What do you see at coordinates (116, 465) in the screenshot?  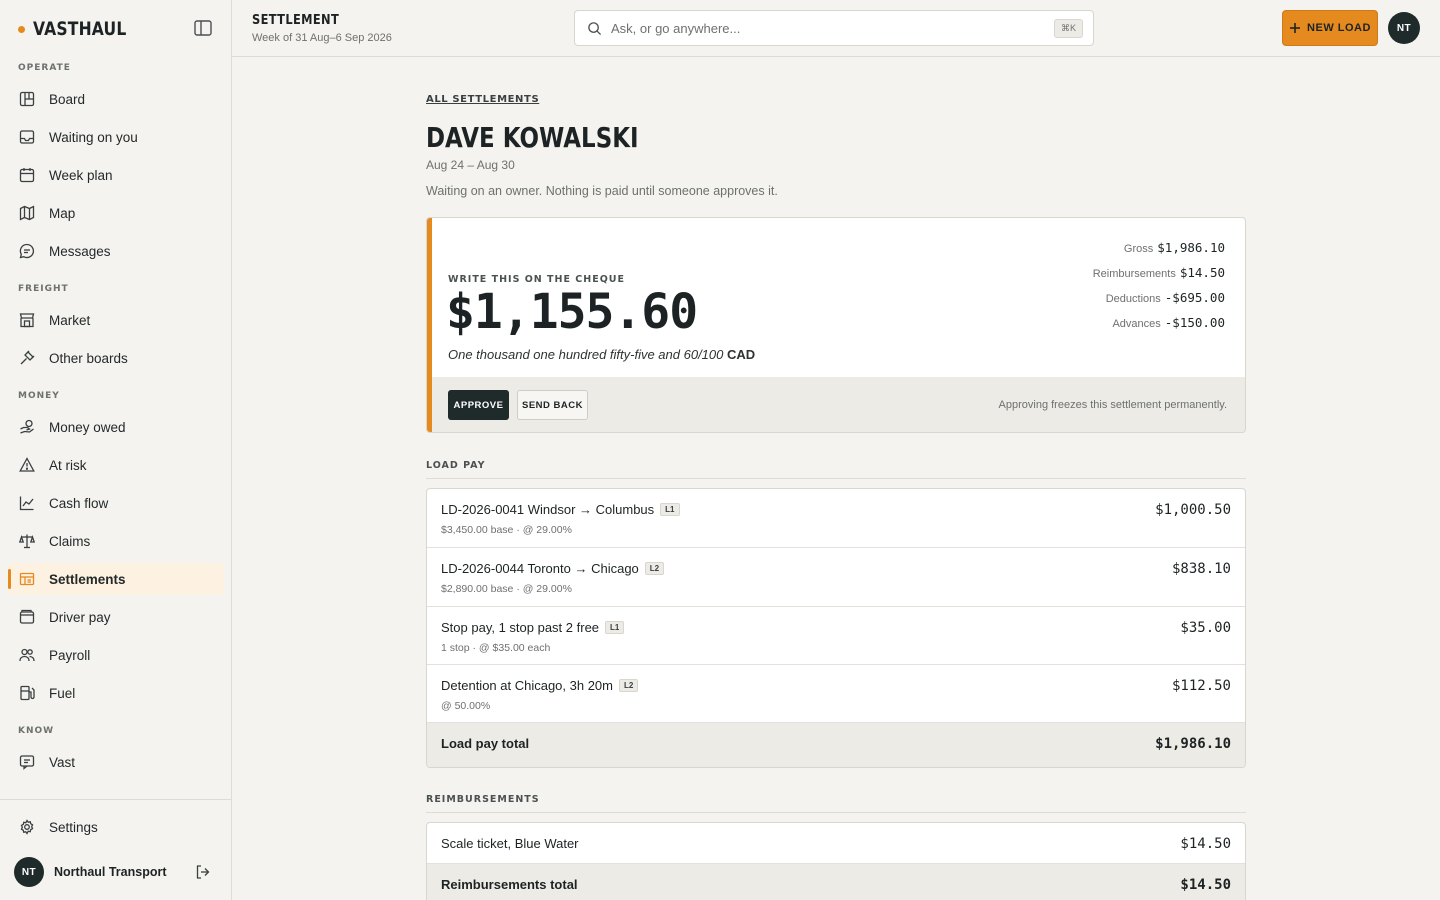 I see `sidebar-item-at-risk: At risk` at bounding box center [116, 465].